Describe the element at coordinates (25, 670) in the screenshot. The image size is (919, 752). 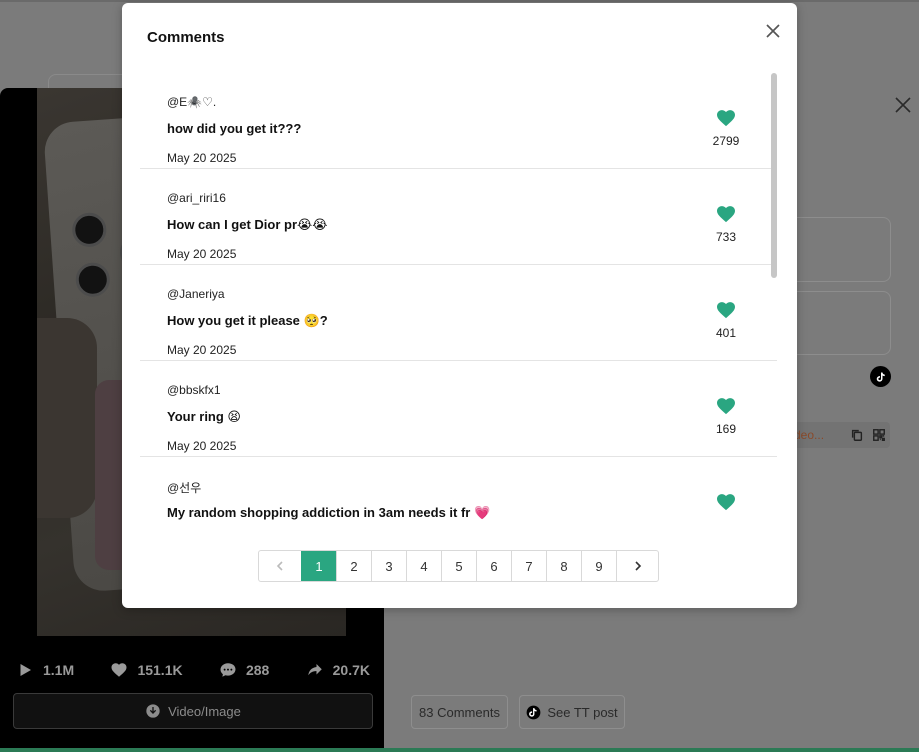
I see `play-icon` at that location.